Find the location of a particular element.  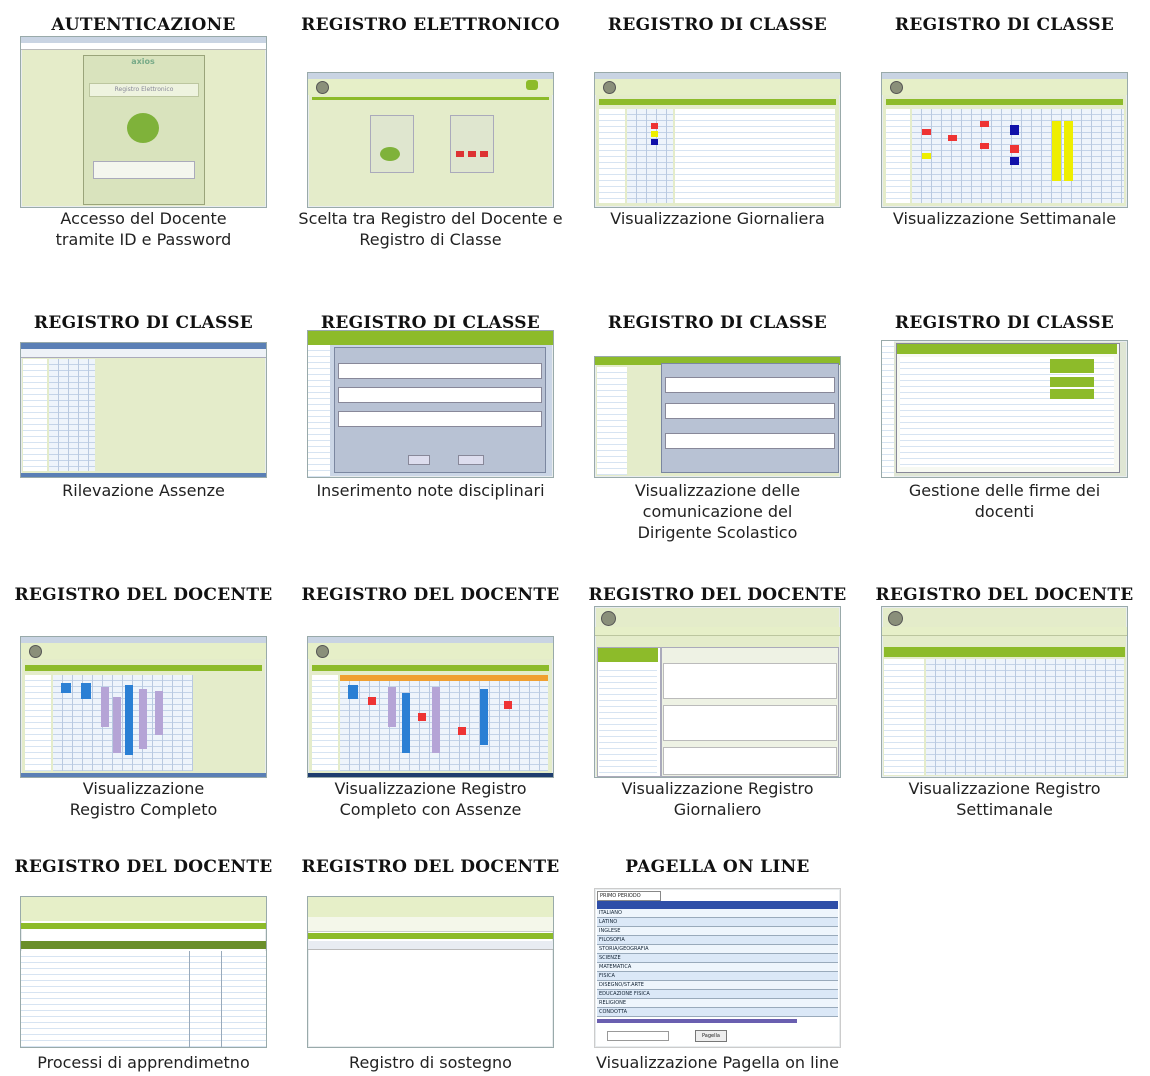

card-caption: Visualizzazione Pagella on line is located at coordinates (717, 1062).